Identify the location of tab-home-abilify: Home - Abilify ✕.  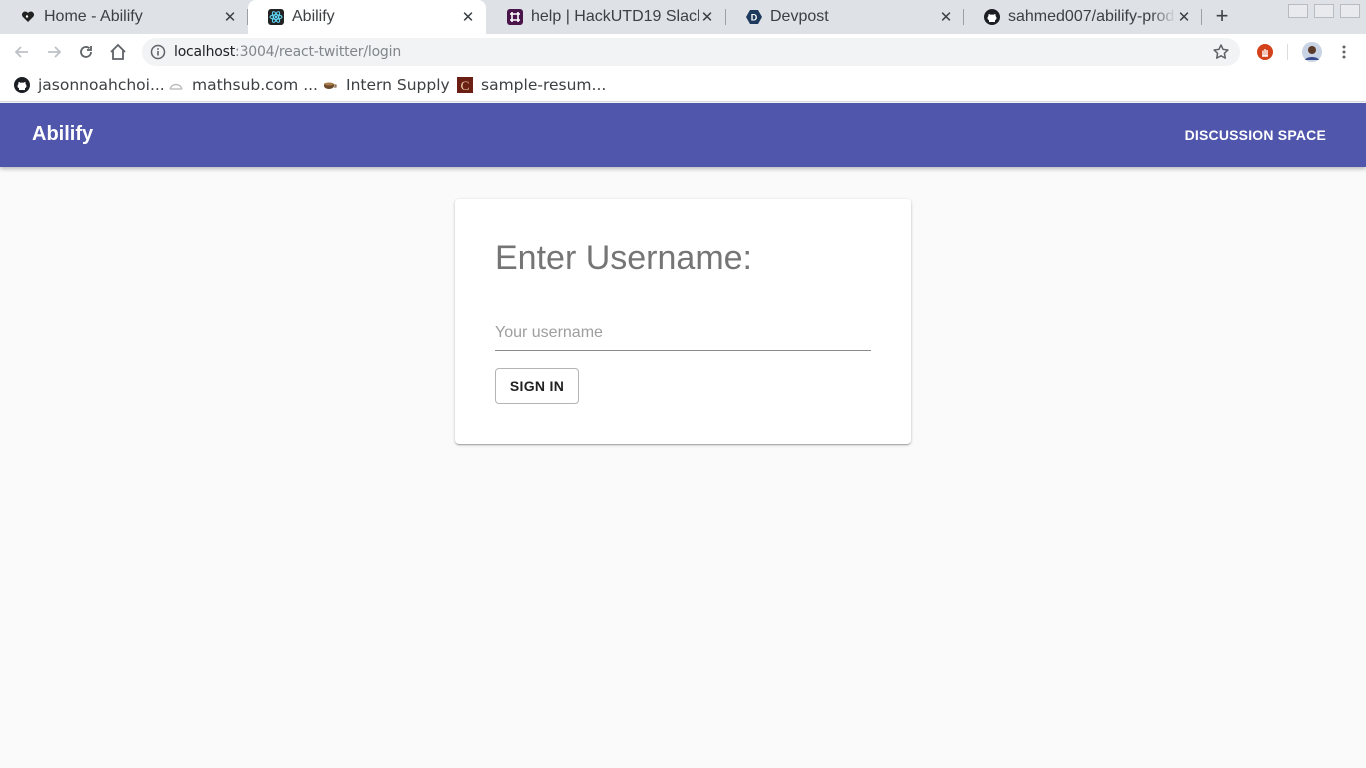
(124, 17).